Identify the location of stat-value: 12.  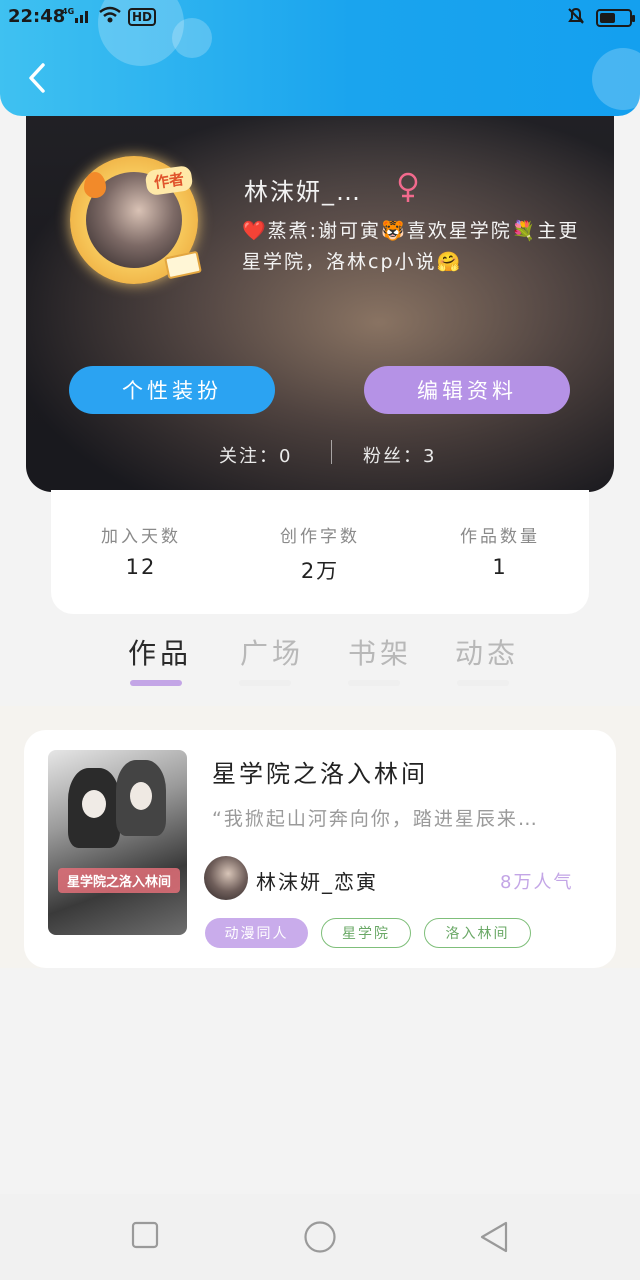
(141, 567).